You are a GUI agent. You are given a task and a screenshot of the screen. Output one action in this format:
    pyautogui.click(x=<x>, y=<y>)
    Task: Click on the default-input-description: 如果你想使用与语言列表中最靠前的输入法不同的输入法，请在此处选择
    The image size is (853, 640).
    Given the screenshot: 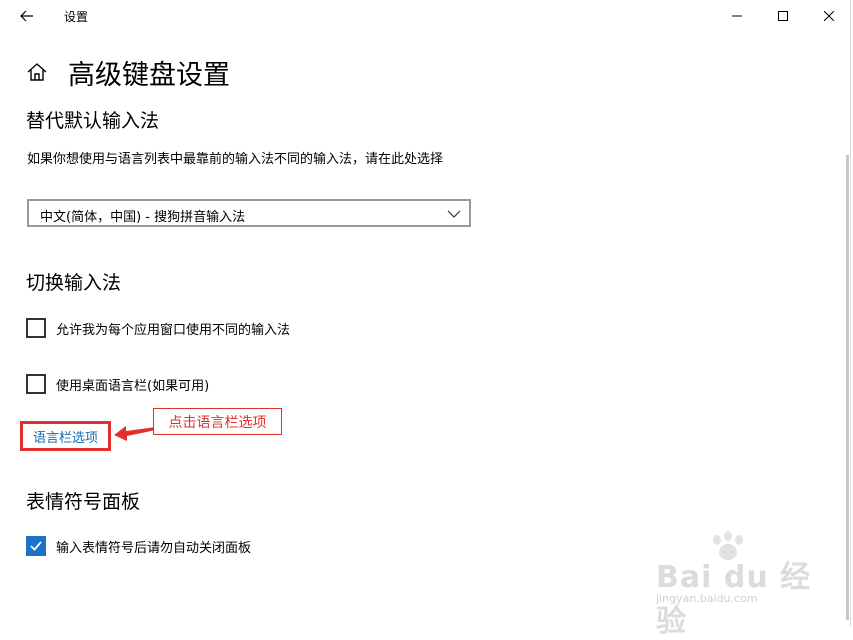 What is the action you would take?
    pyautogui.click(x=235, y=159)
    